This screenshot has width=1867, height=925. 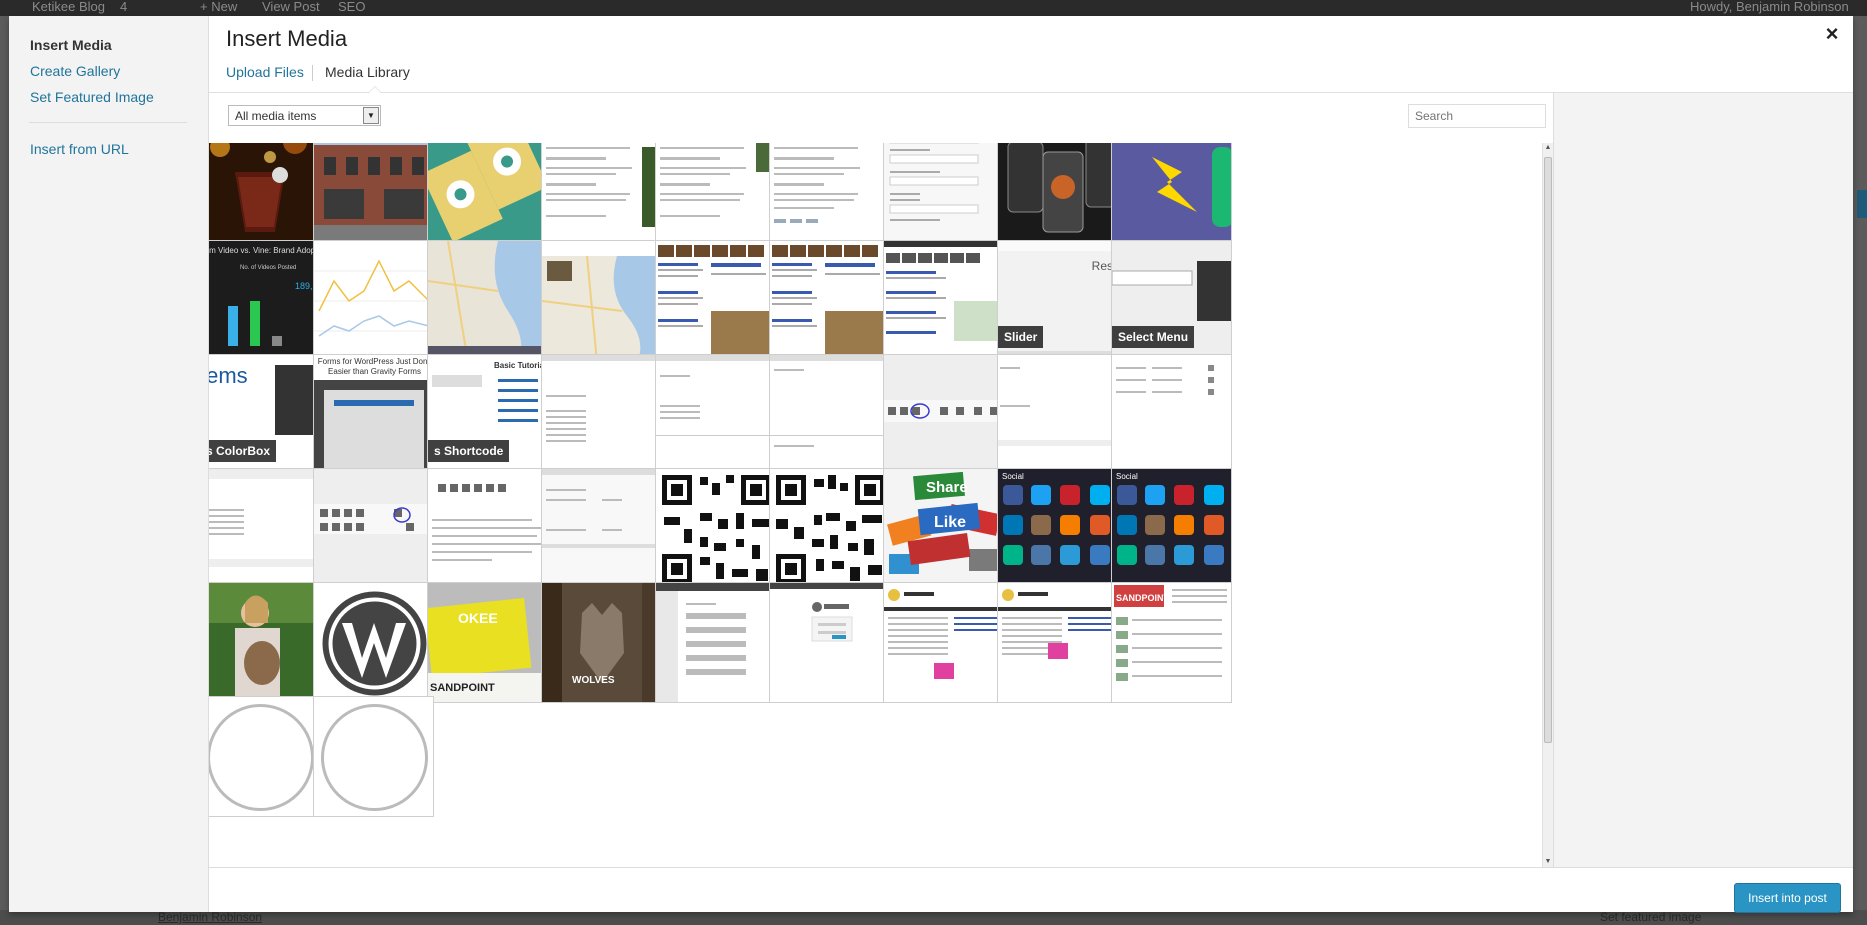 What do you see at coordinates (1165, 380) in the screenshot?
I see `table-screenshot` at bounding box center [1165, 380].